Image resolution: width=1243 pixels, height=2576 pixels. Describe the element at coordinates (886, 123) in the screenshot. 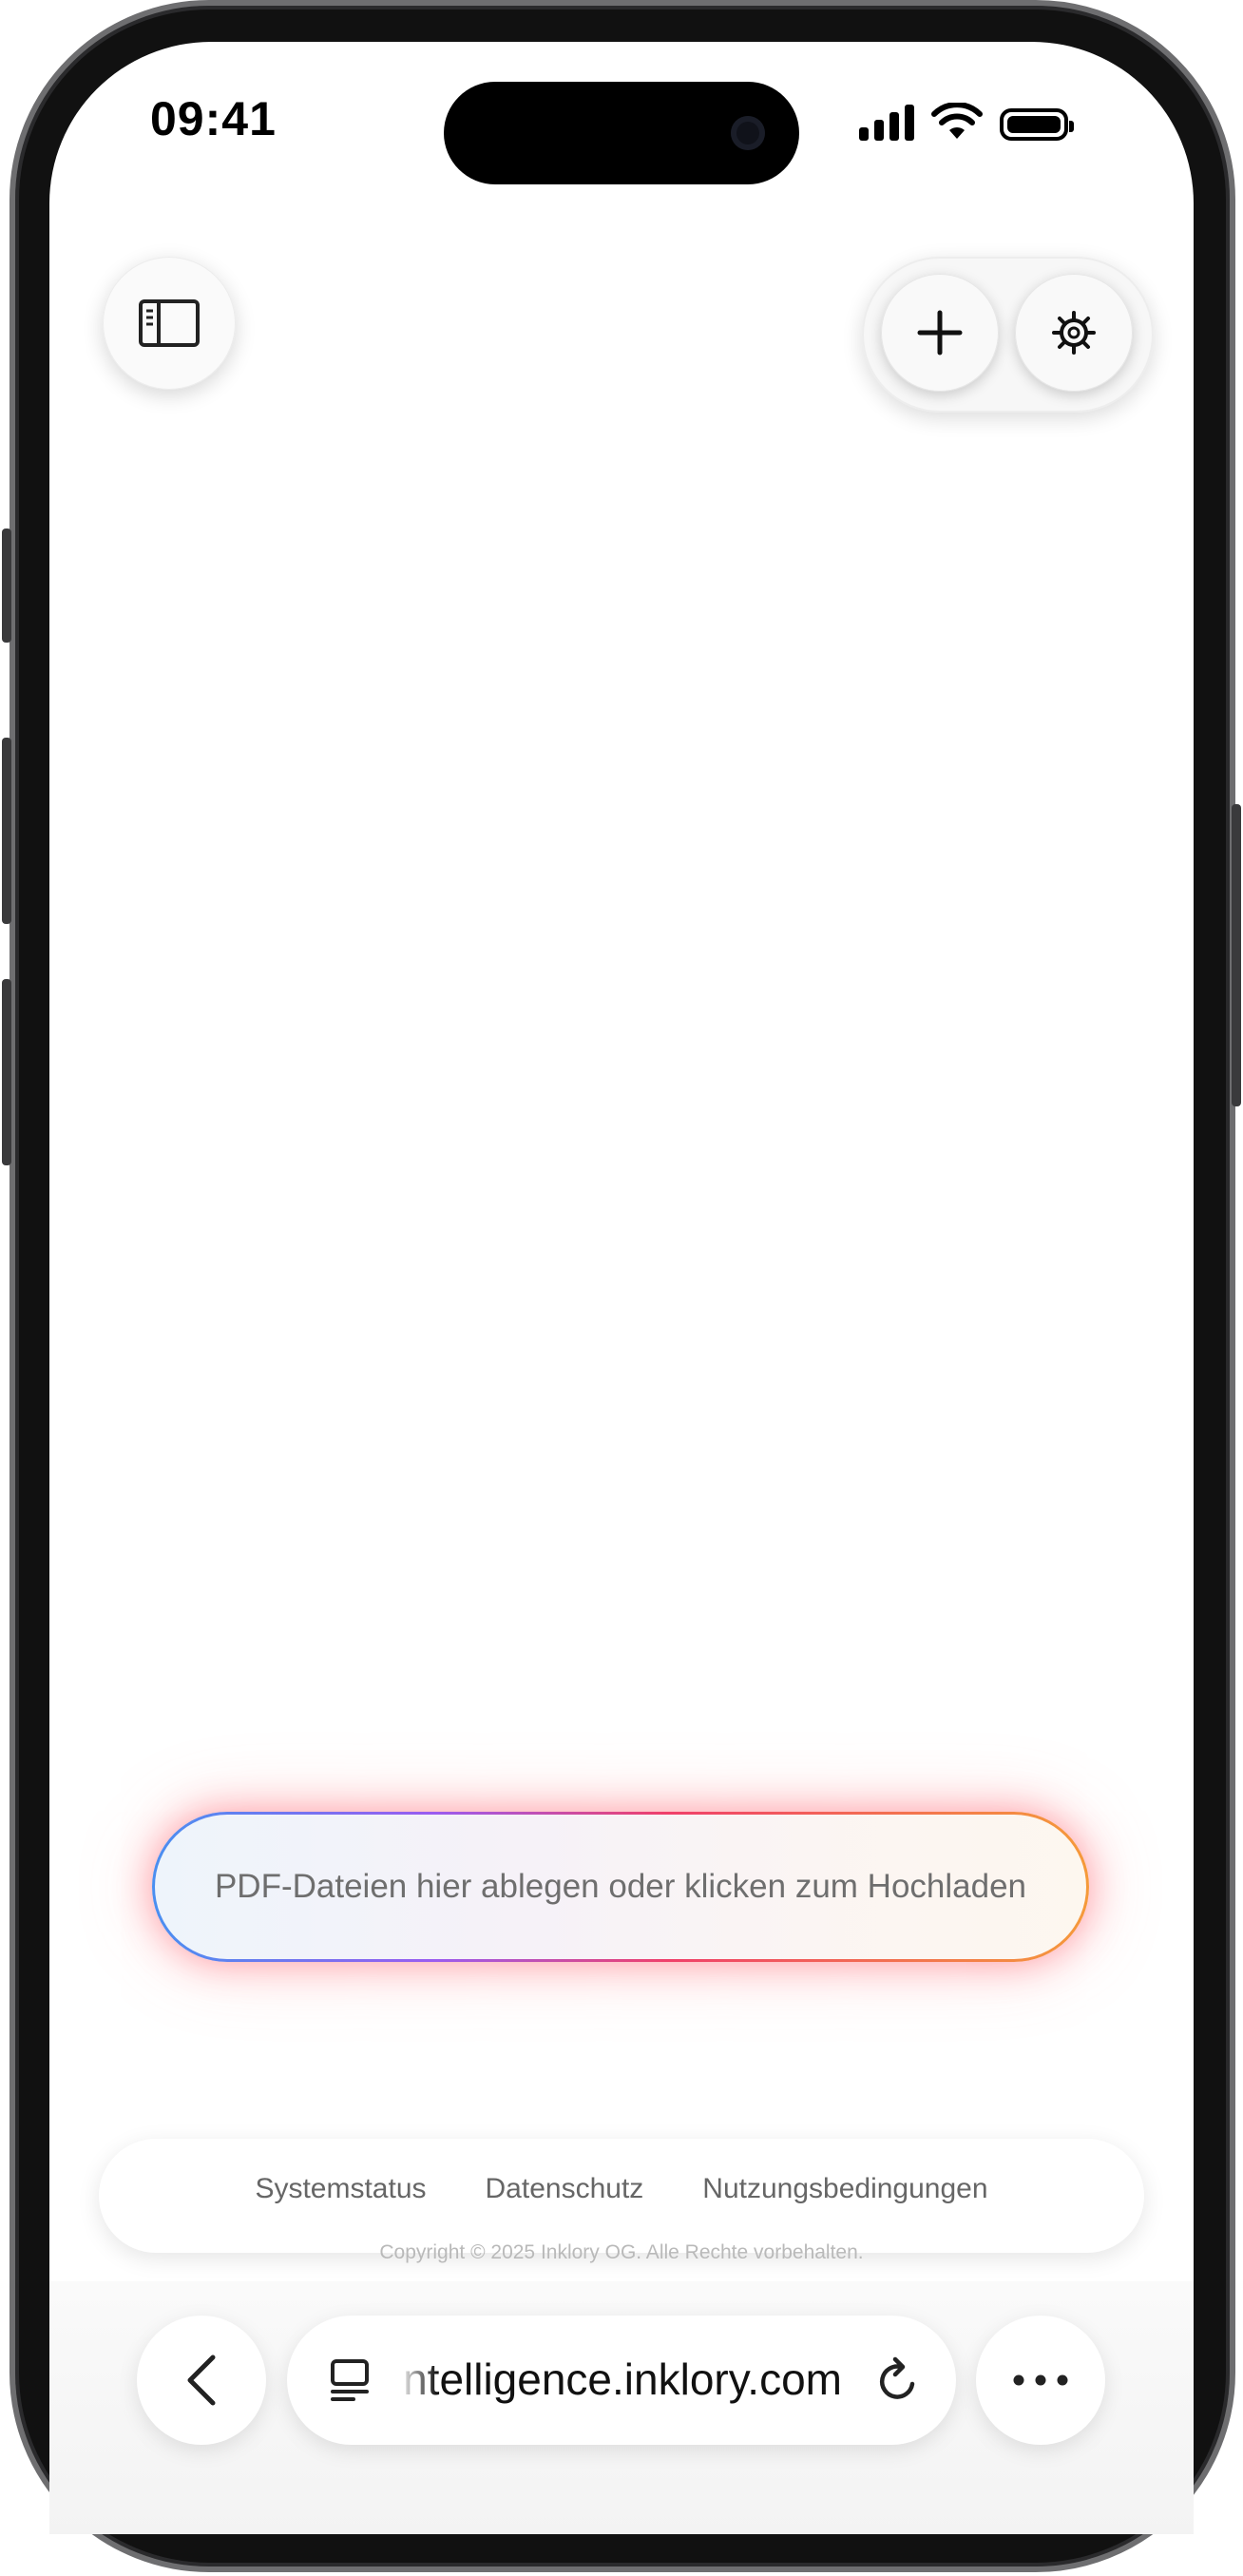

I see `cellular-signal-icon` at that location.